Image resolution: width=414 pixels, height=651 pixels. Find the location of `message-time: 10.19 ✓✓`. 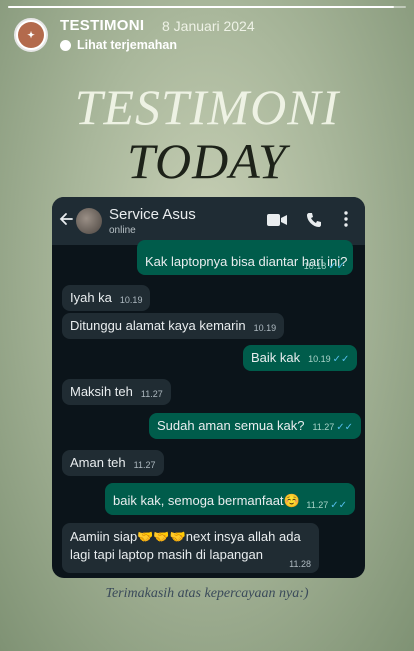

message-time: 10.19 ✓✓ is located at coordinates (328, 359).